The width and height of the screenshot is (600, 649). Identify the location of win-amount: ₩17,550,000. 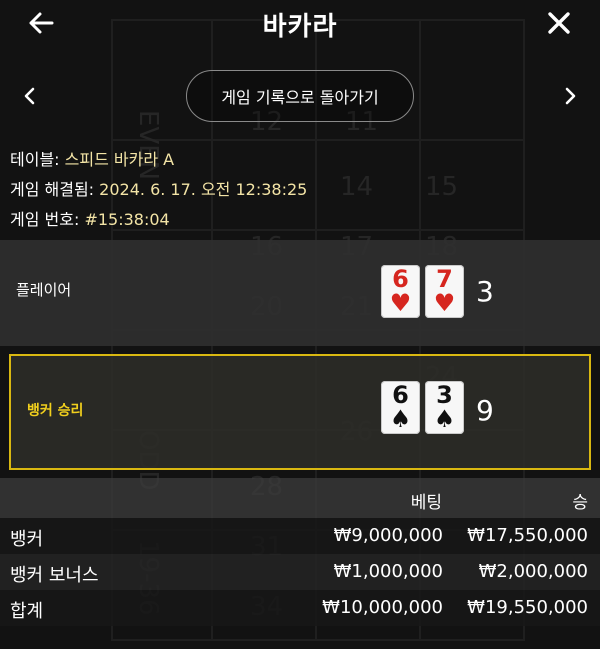
(527, 535).